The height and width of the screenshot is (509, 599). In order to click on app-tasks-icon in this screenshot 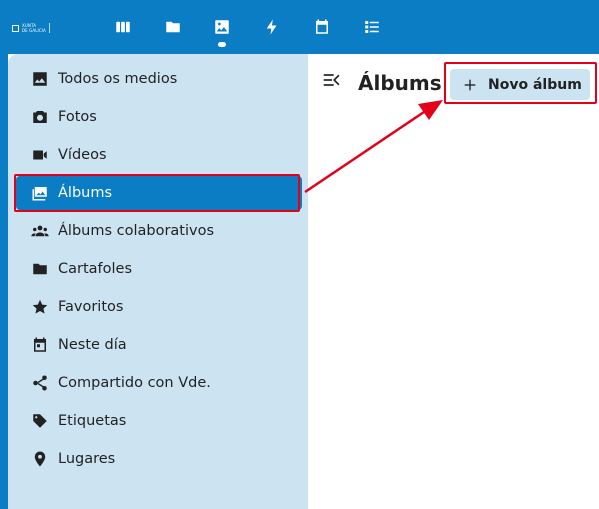, I will do `click(372, 27)`.